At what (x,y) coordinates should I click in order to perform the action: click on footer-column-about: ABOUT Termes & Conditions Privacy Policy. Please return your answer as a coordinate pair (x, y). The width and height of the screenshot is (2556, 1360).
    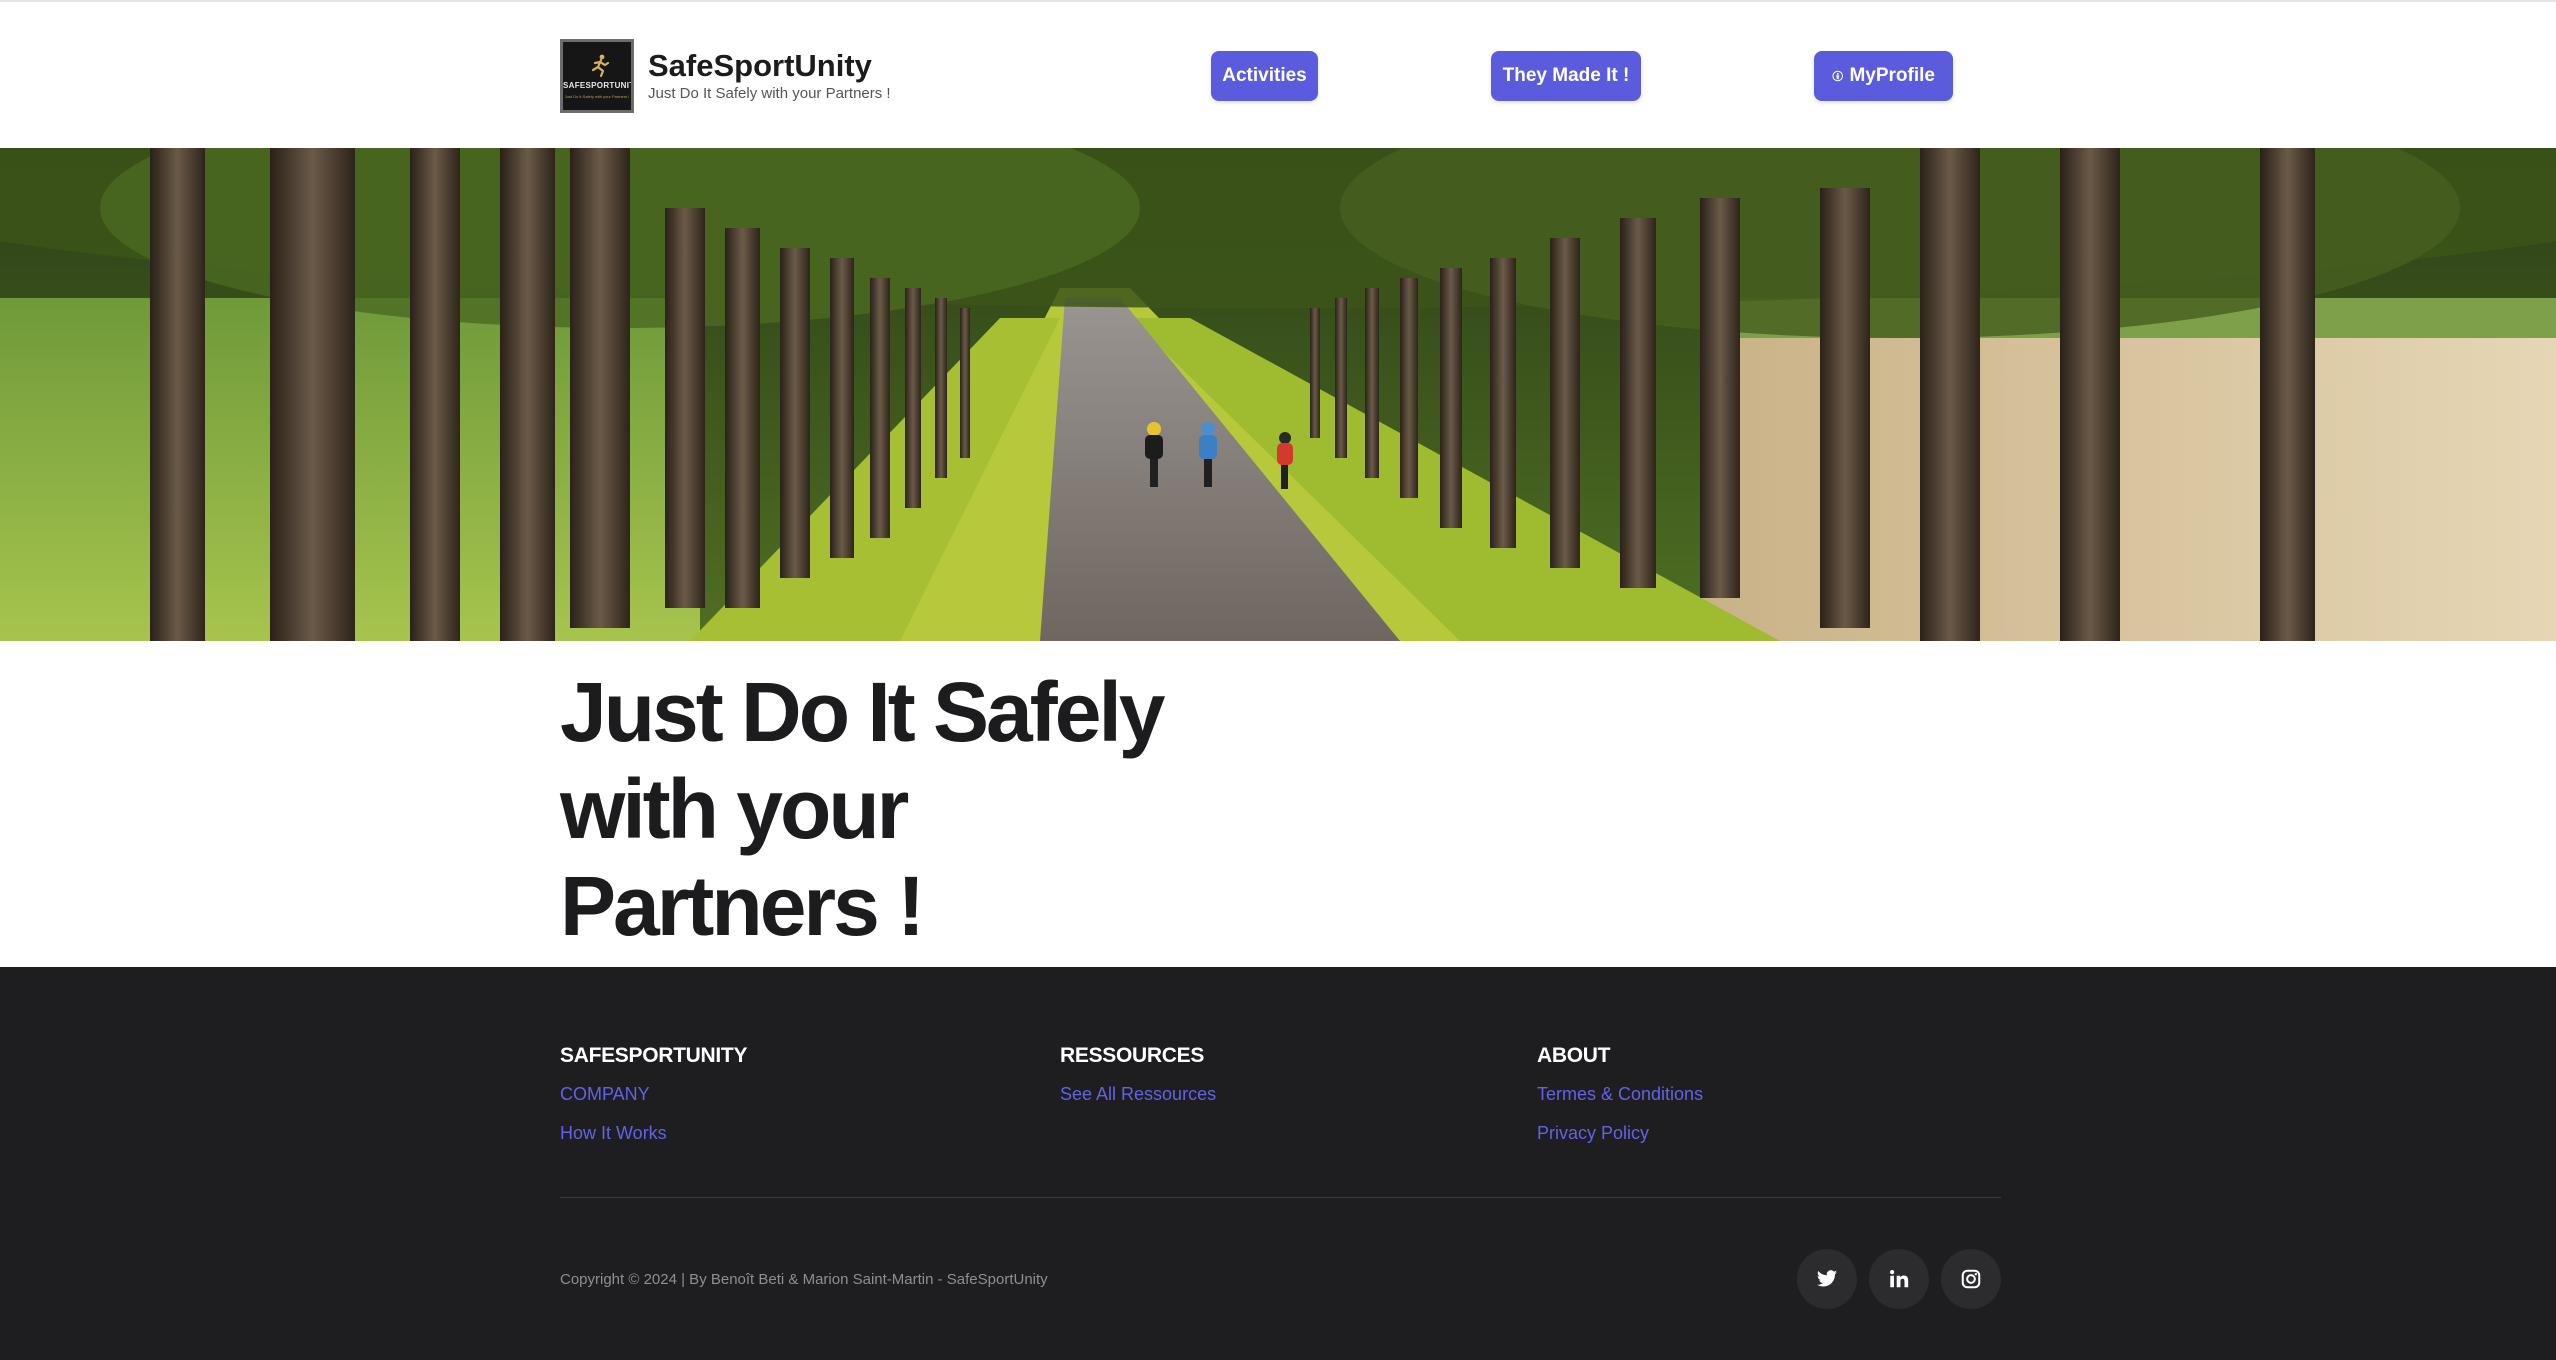
    Looking at the image, I should click on (1620, 1102).